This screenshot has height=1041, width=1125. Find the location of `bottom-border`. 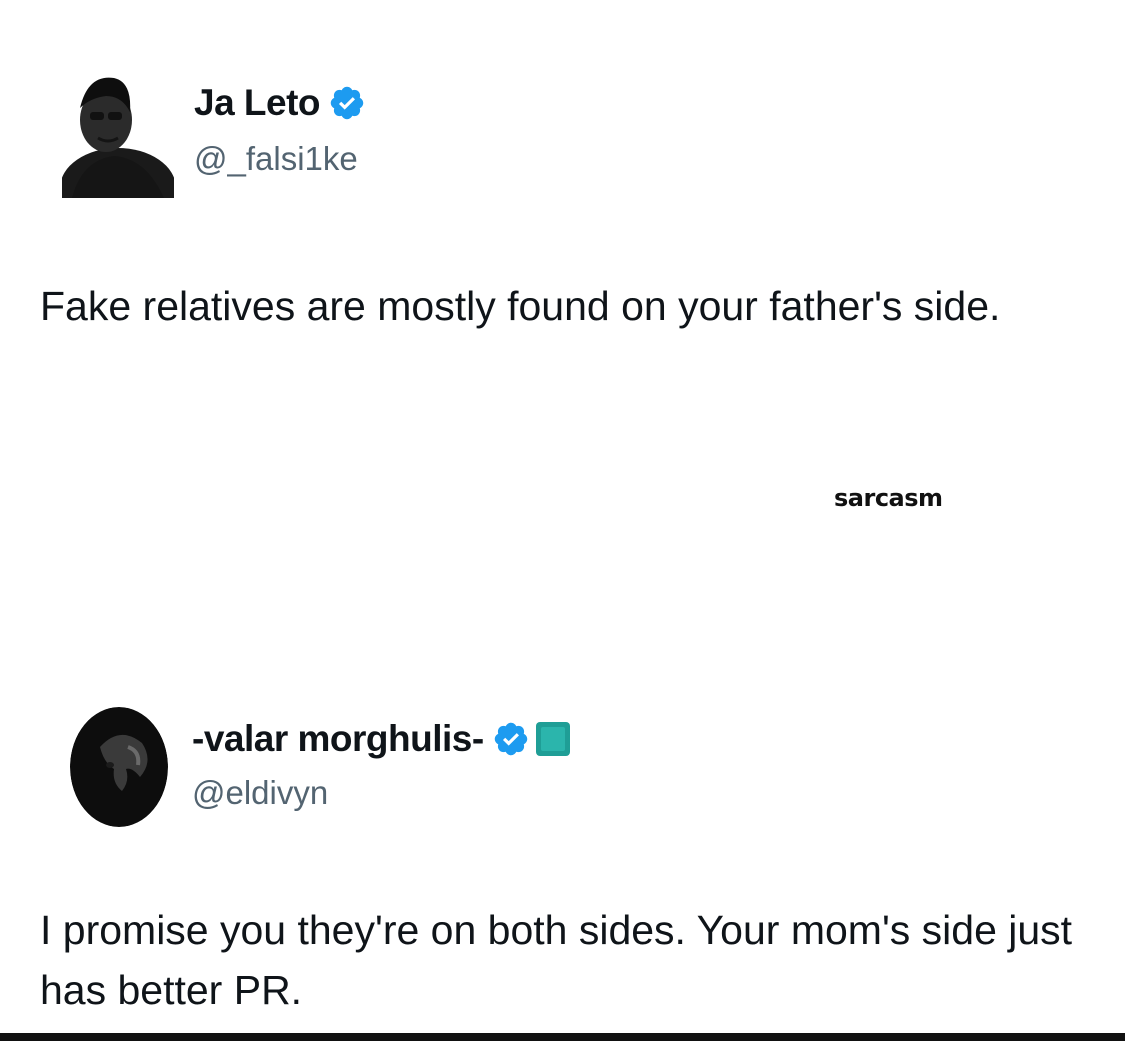

bottom-border is located at coordinates (562, 1037).